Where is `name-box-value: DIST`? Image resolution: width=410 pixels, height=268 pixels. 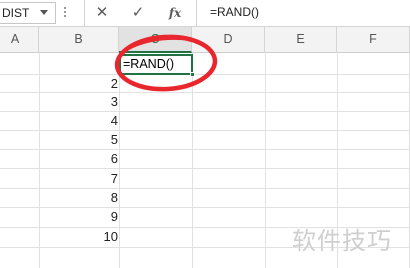 name-box-value: DIST is located at coordinates (16, 13).